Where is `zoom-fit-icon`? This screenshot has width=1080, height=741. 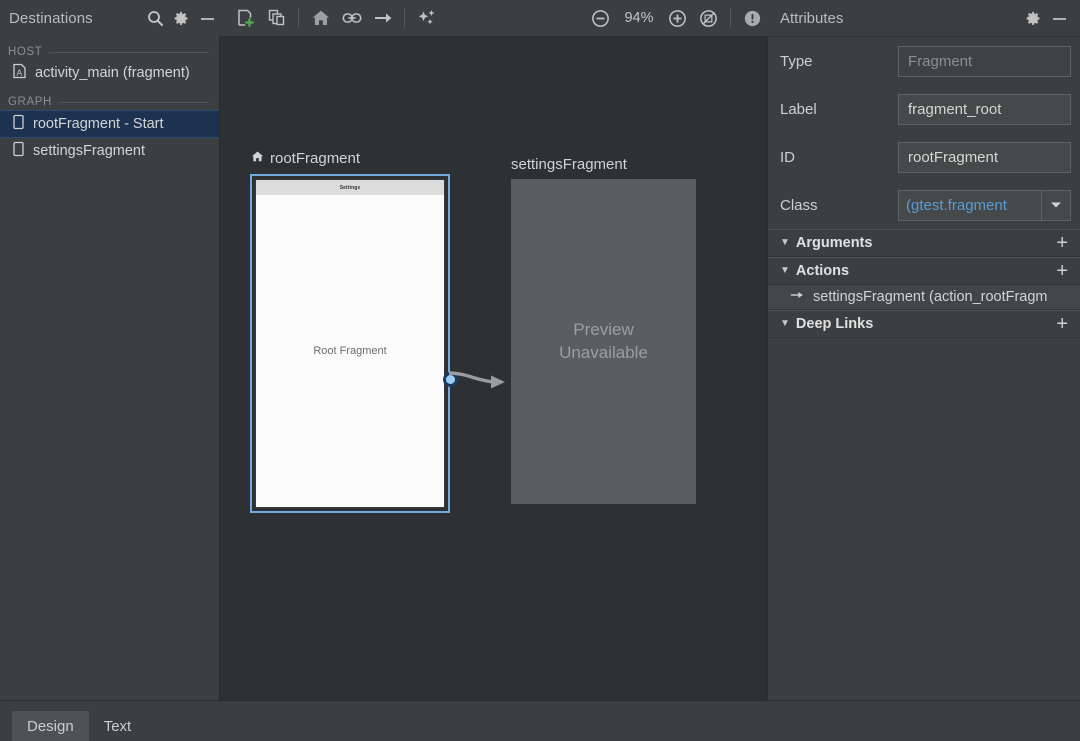 zoom-fit-icon is located at coordinates (708, 18).